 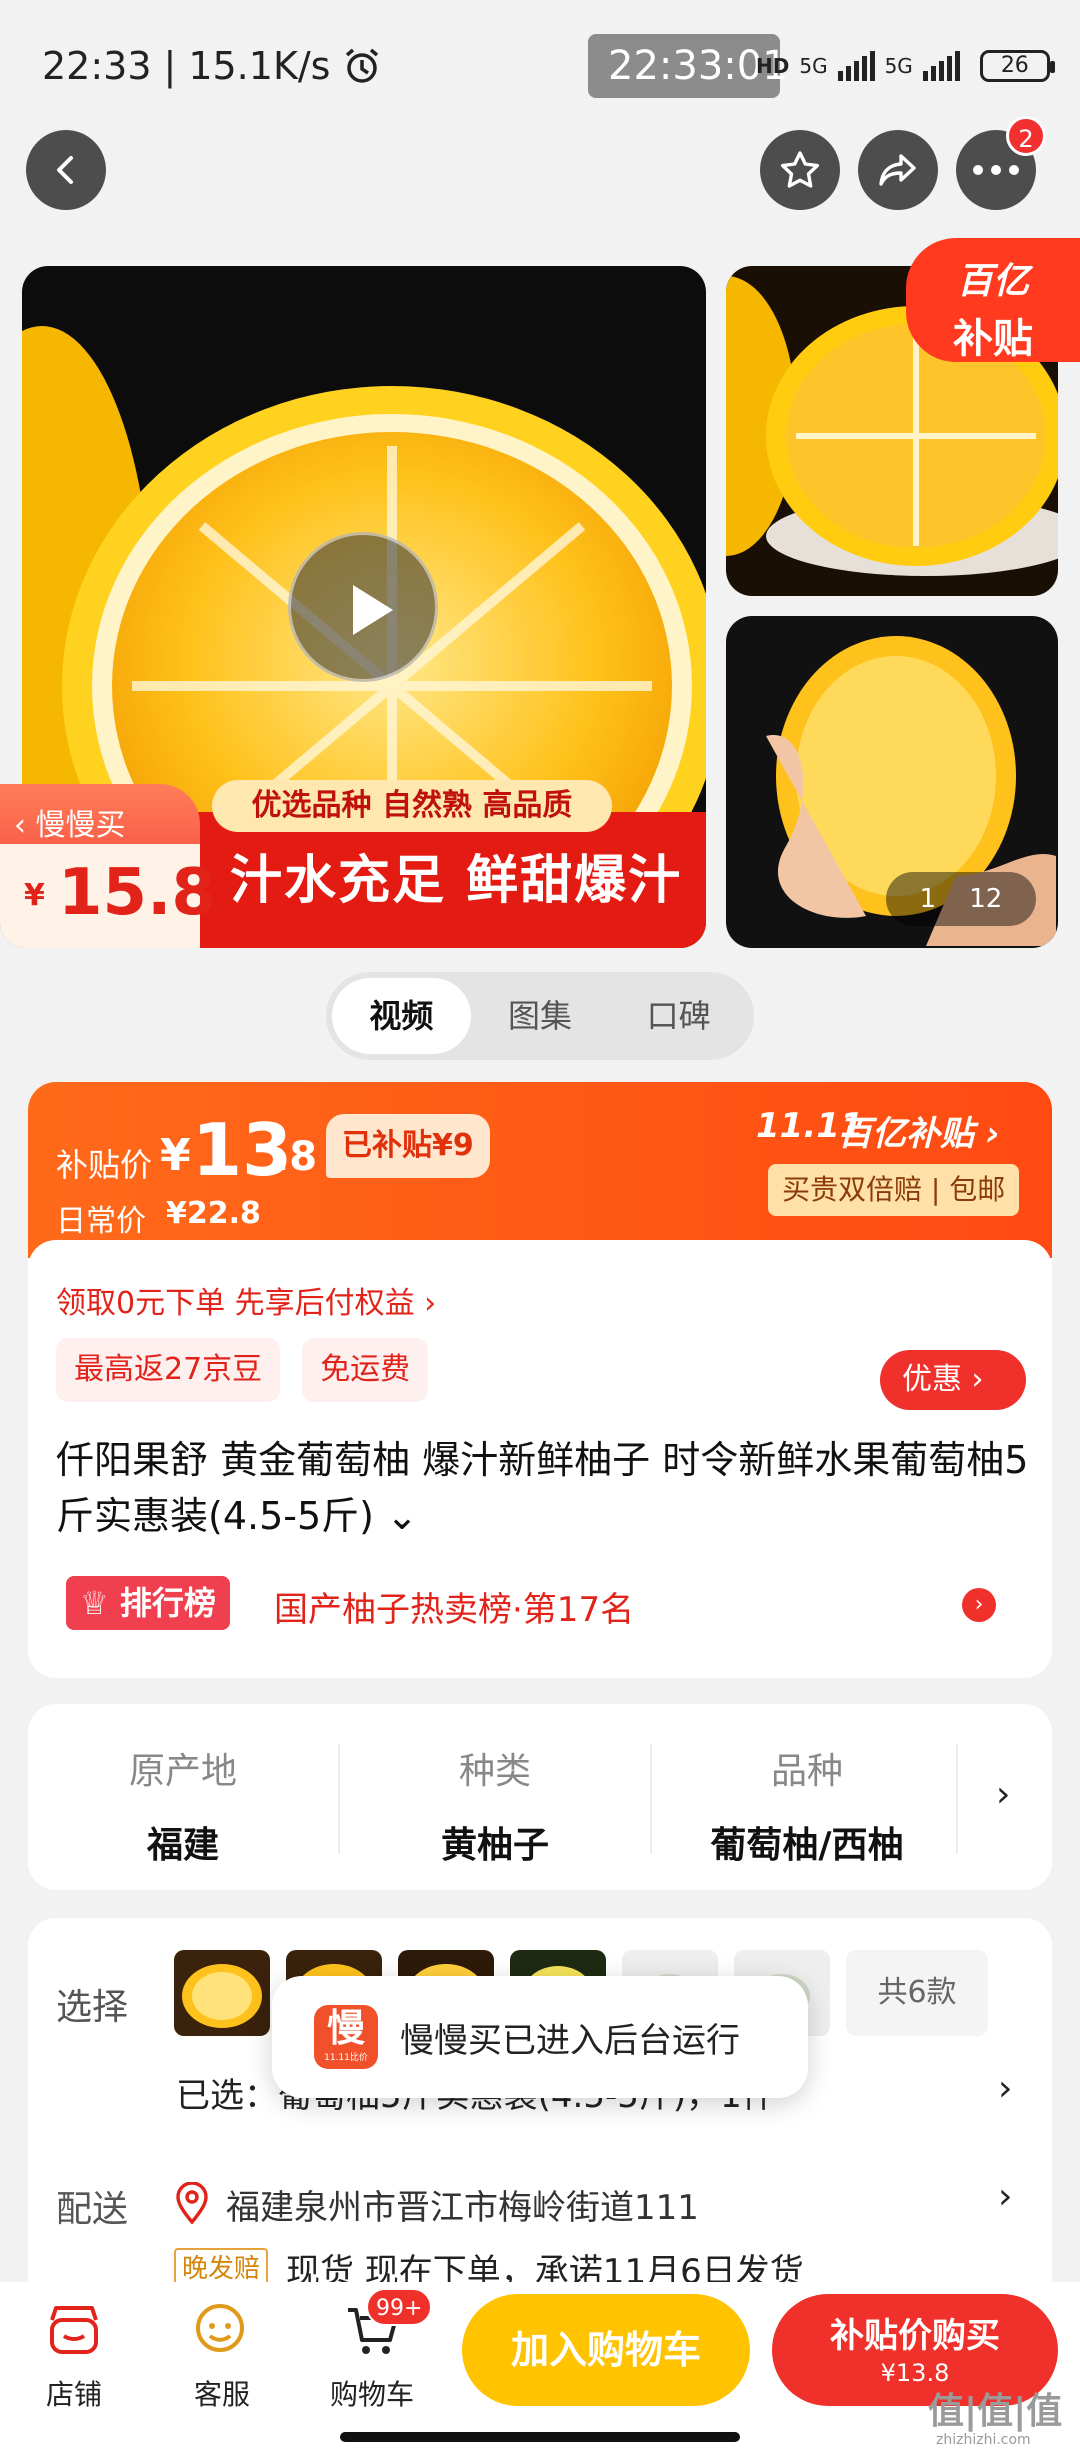 I want to click on product-title-text: 仟阳果舒 黄金葡萄柚 爆汁新鲜柚子 时令新鲜水果葡萄柚5斤实惠装(4.5-5斤), so click(x=542, y=1488).